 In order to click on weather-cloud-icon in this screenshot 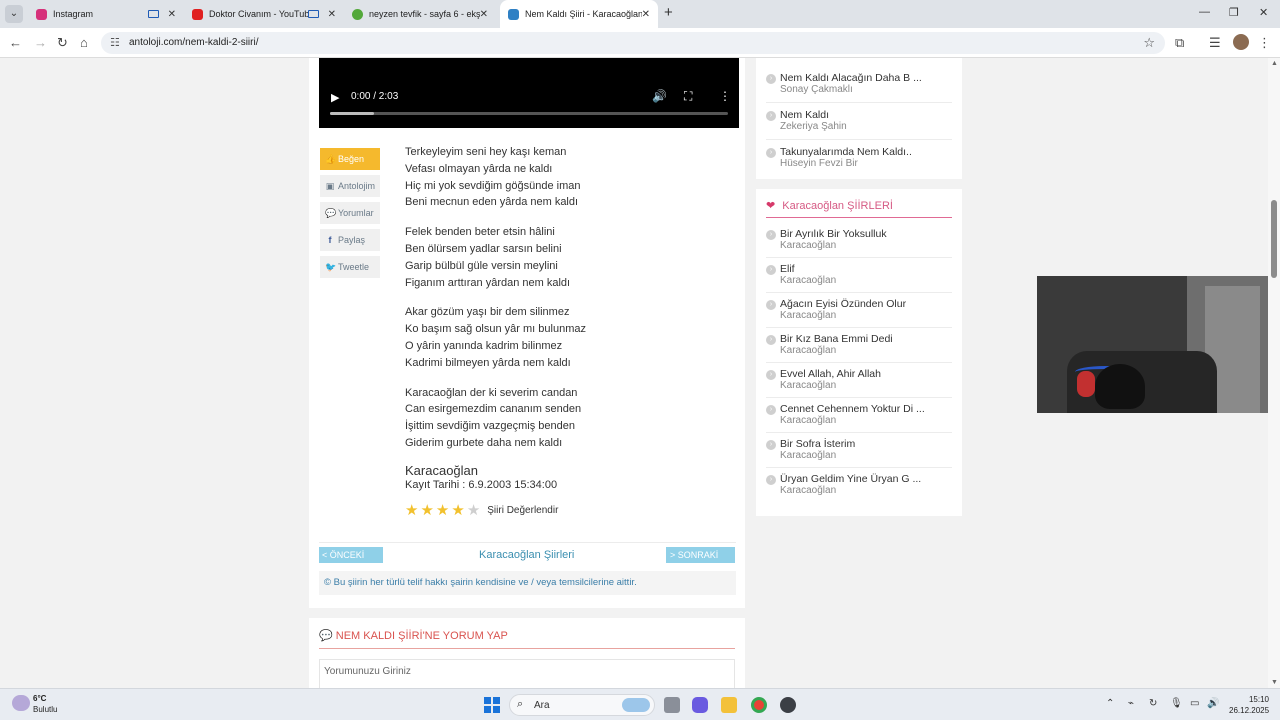, I will do `click(21, 703)`.